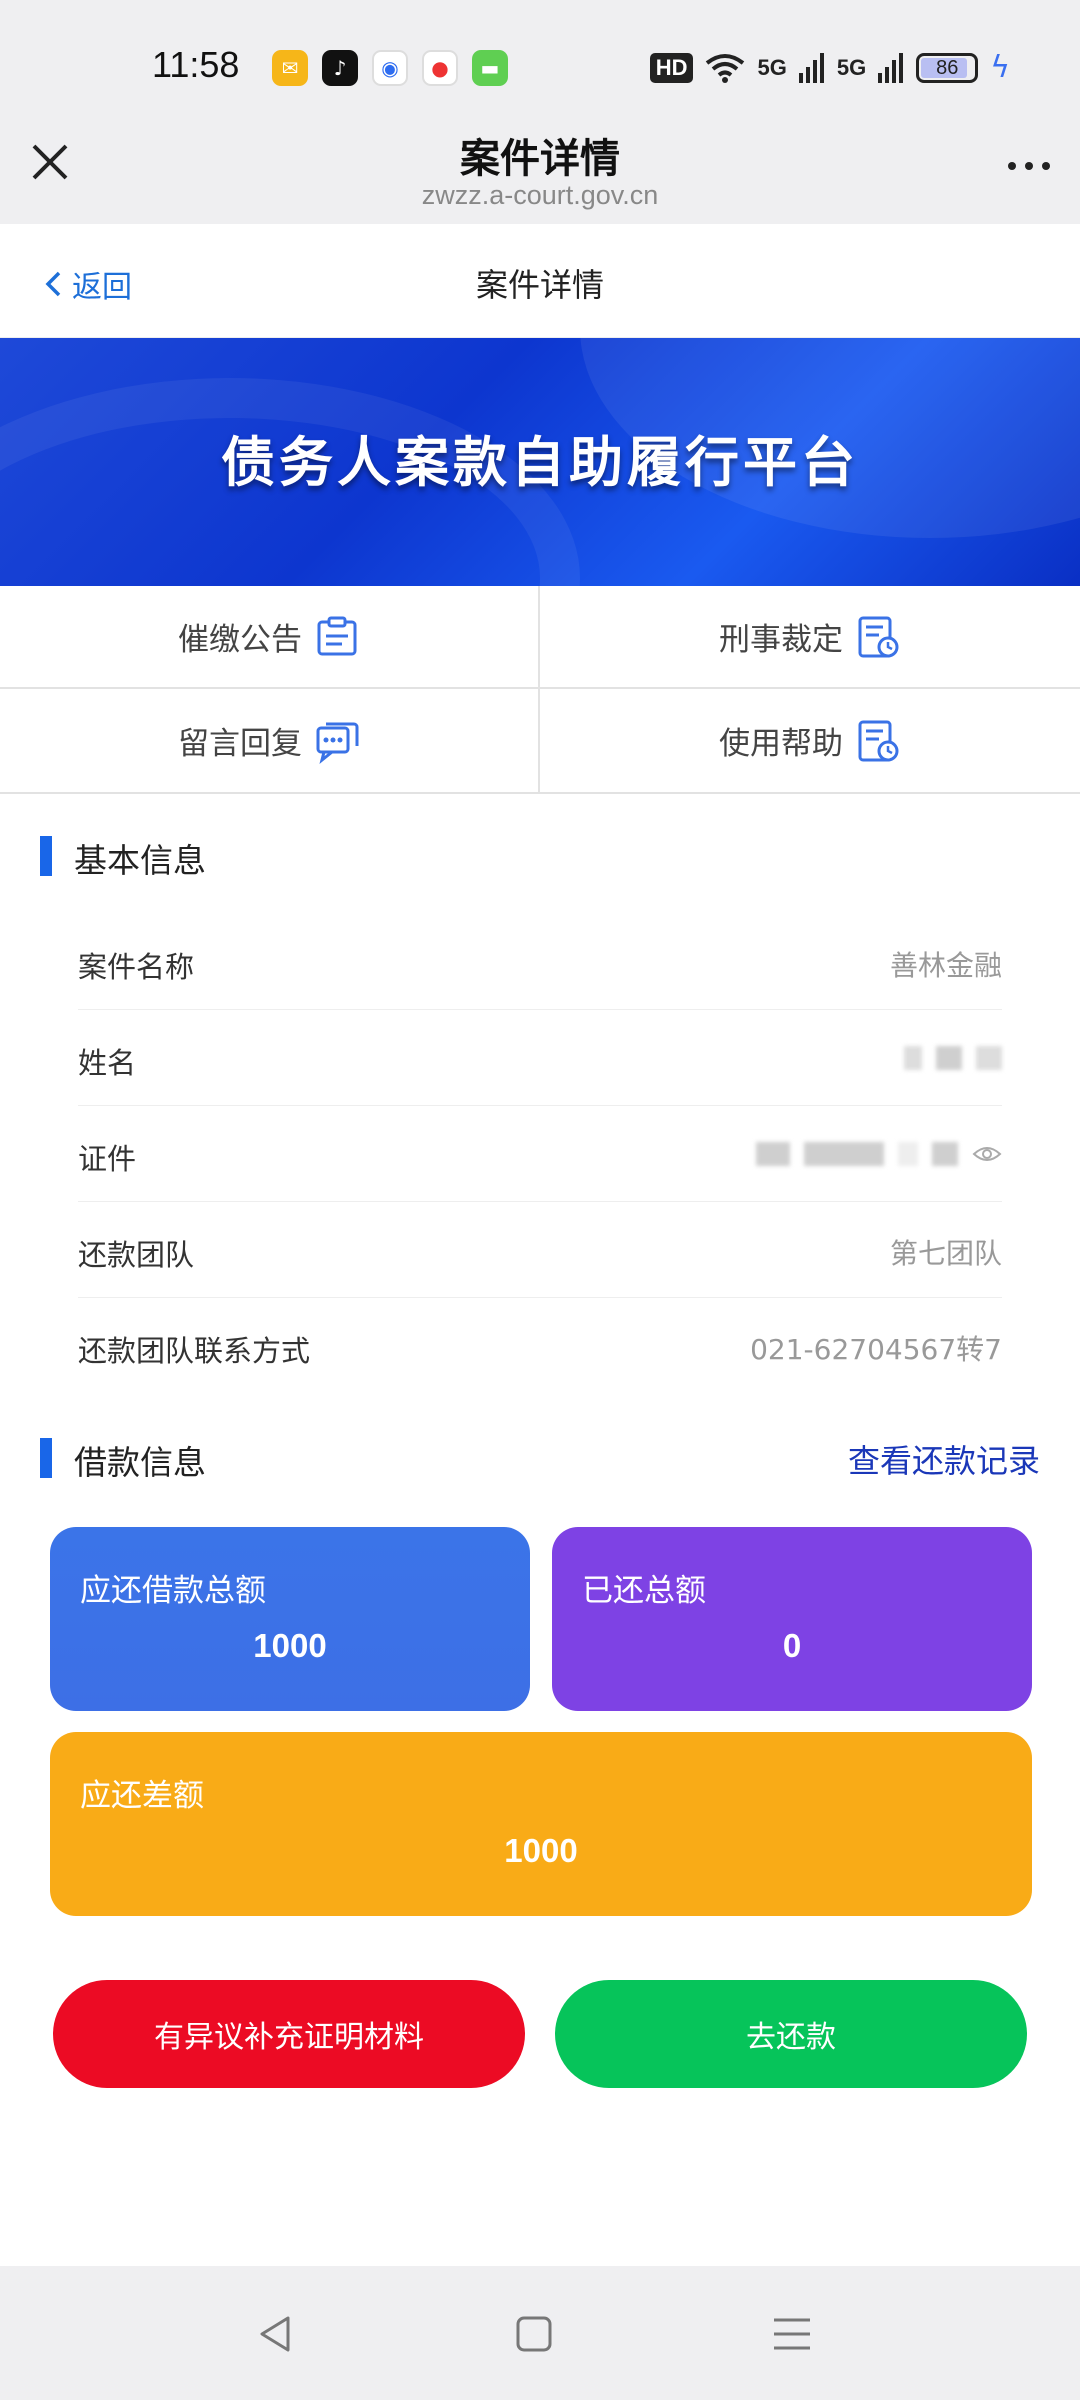  Describe the element at coordinates (829, 67) in the screenshot. I see `system-icons: HD 5G 5G 86 ϟ` at that location.